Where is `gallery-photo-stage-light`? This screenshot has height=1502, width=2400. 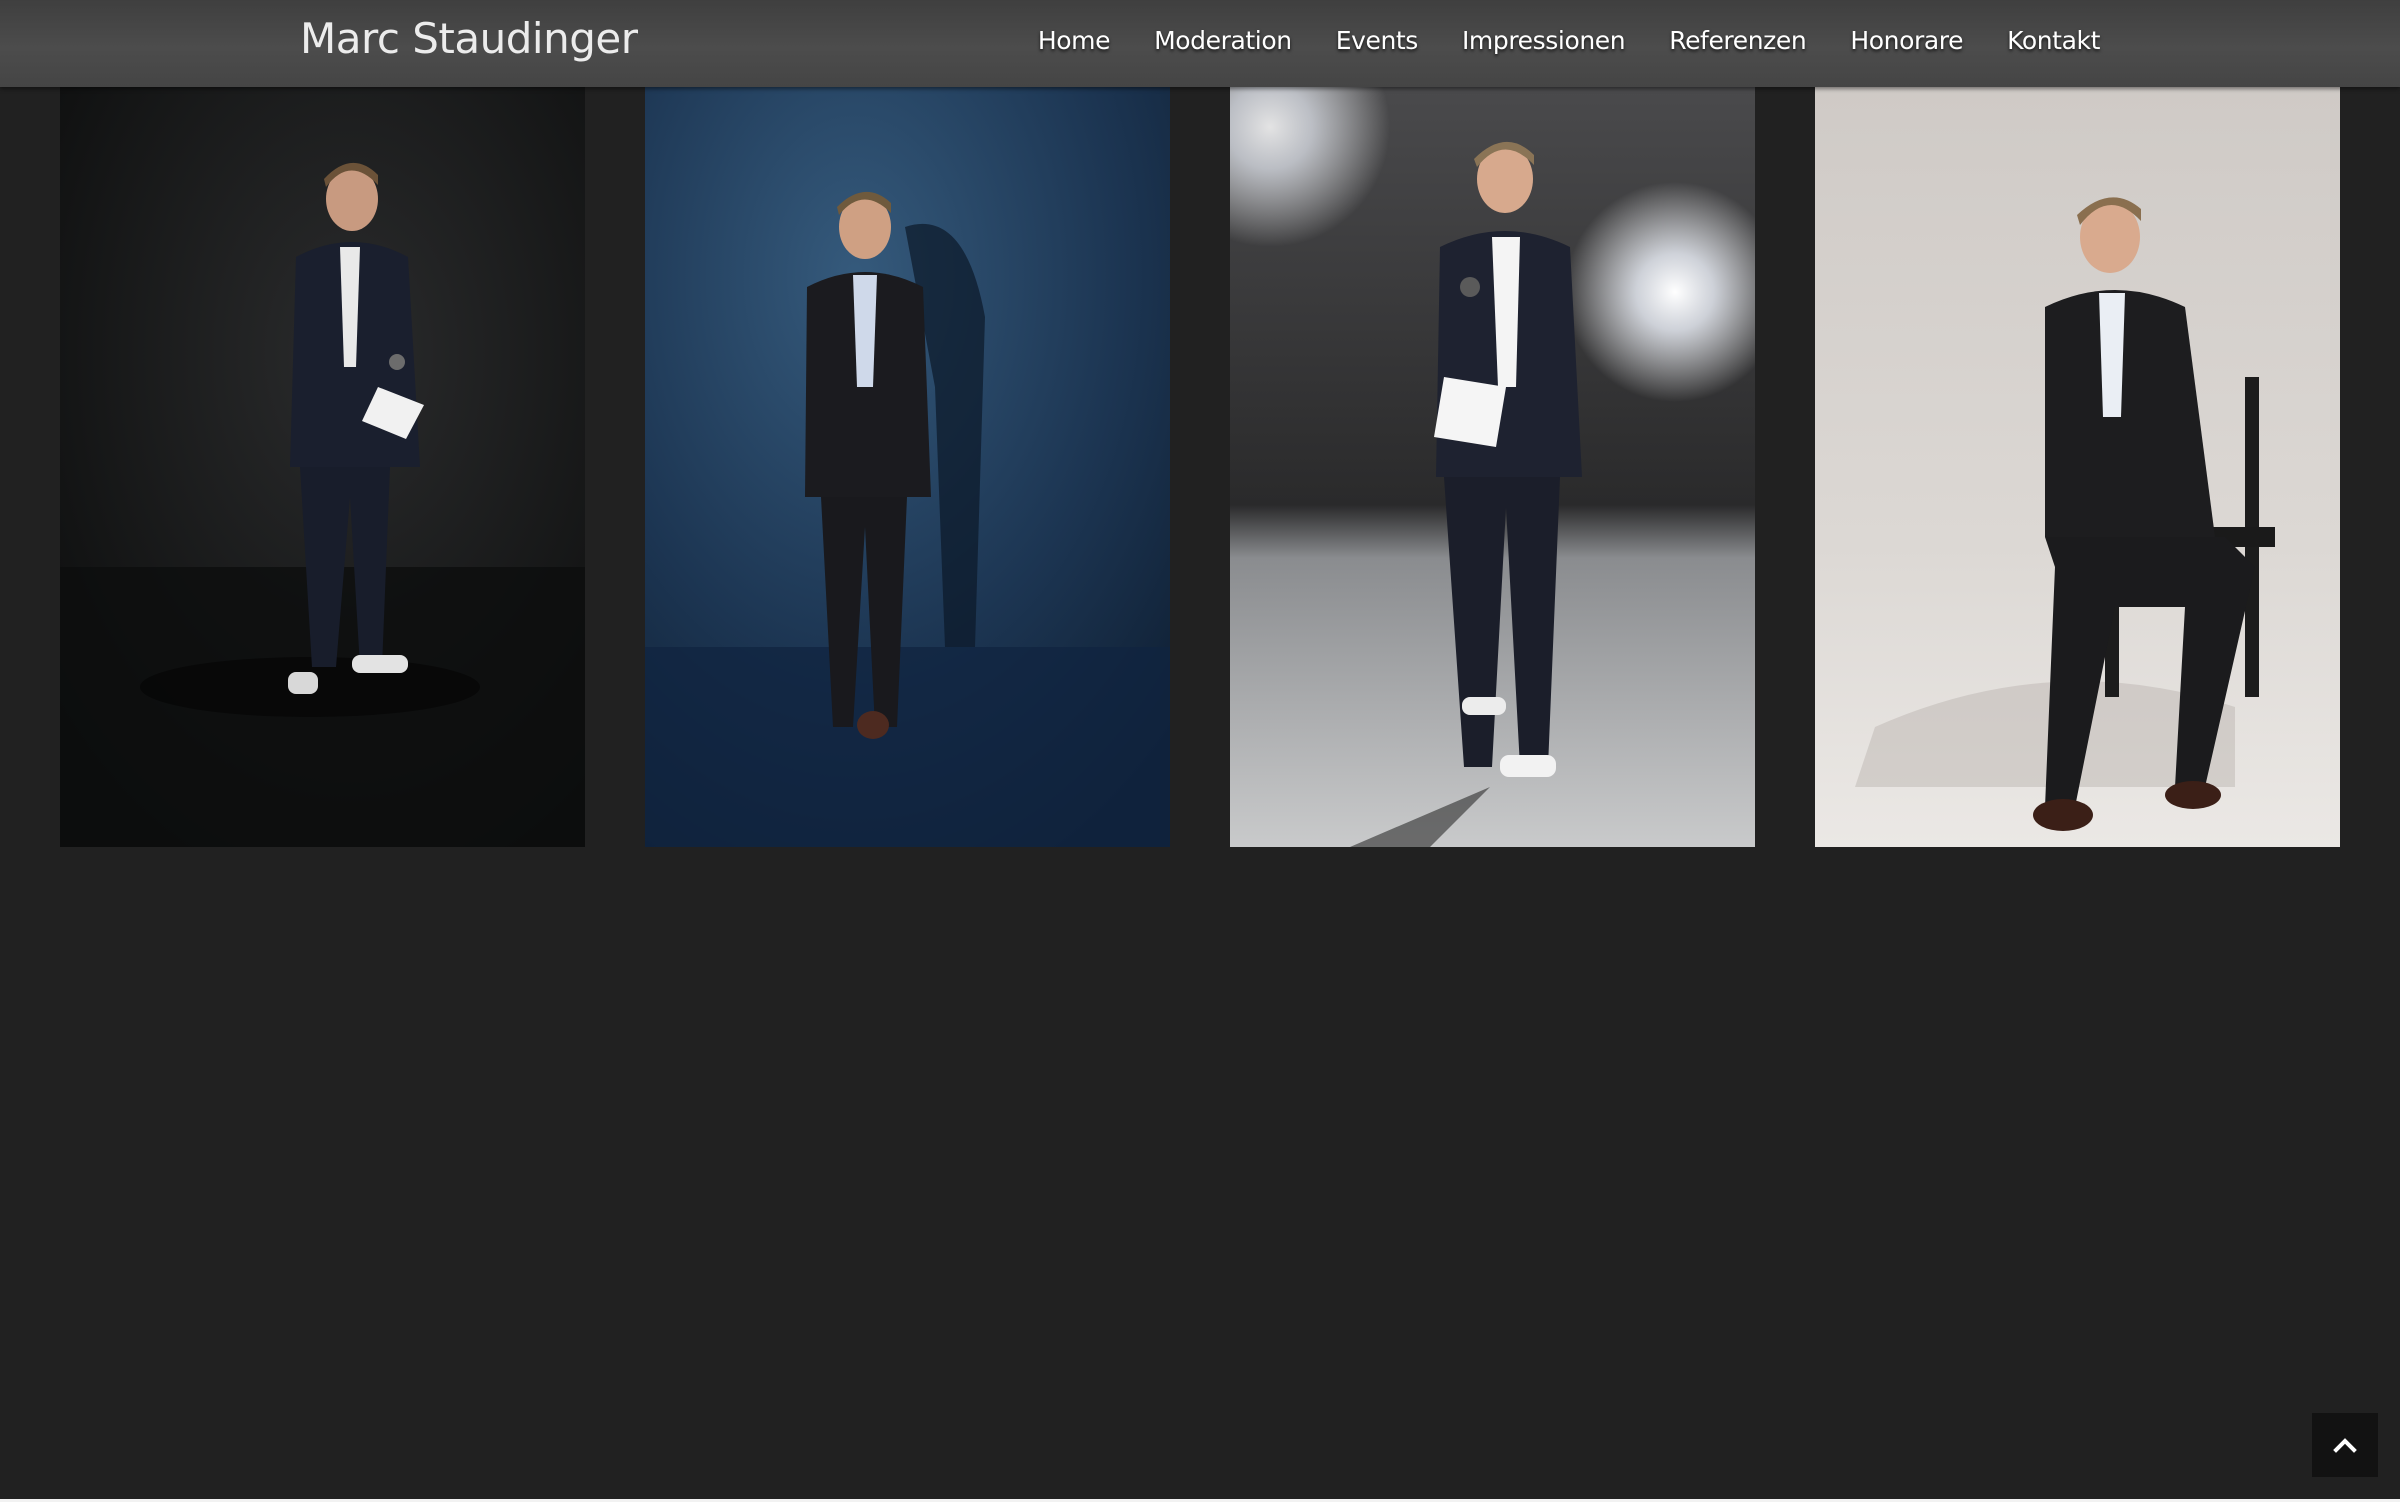
gallery-photo-stage-light is located at coordinates (1492, 467).